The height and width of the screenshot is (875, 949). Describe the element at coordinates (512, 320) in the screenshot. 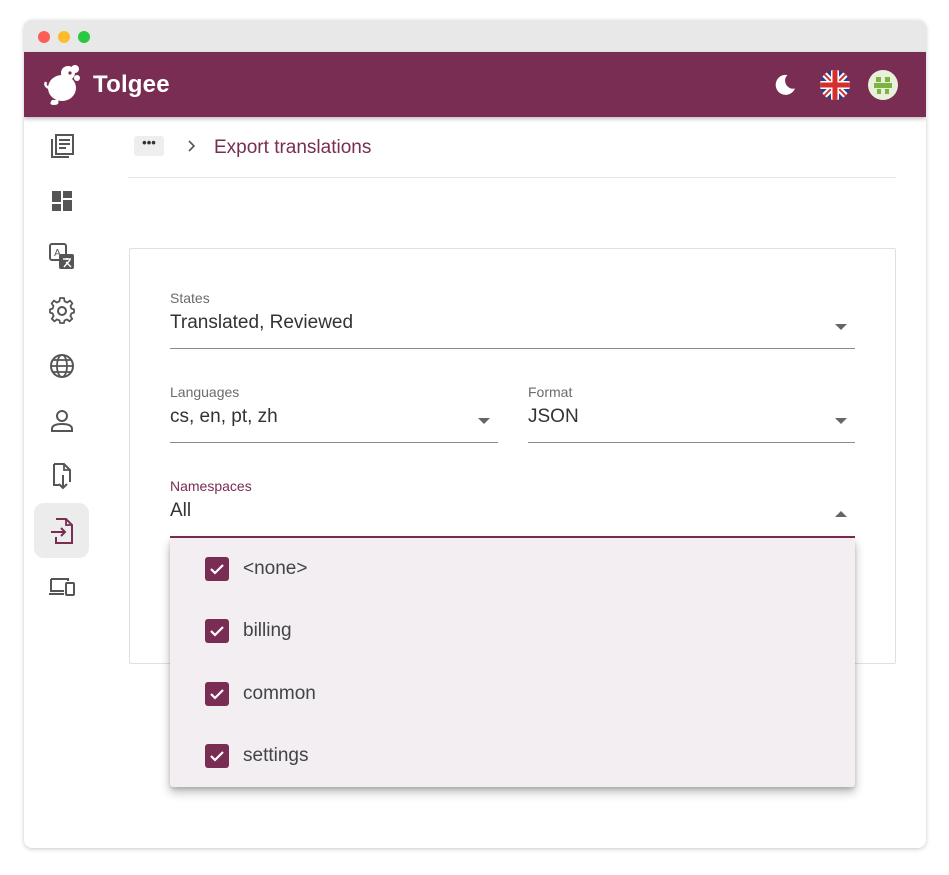

I see `states-select: States Translated, Reviewed` at that location.